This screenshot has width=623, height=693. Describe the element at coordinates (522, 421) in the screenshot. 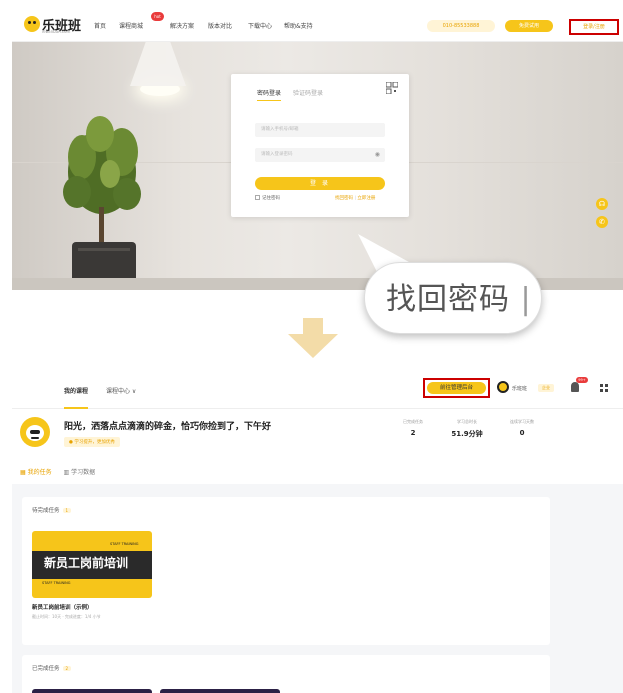

I see `stat-label: 连续学习天数` at that location.